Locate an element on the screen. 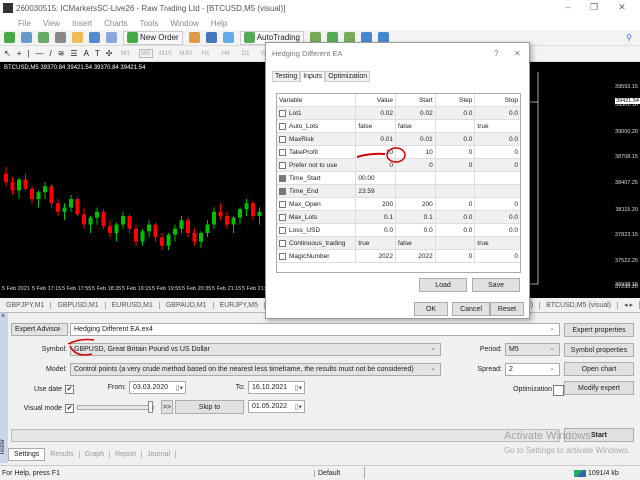 The image size is (640, 480). dialog-tab-inputs: Inputs is located at coordinates (313, 76).